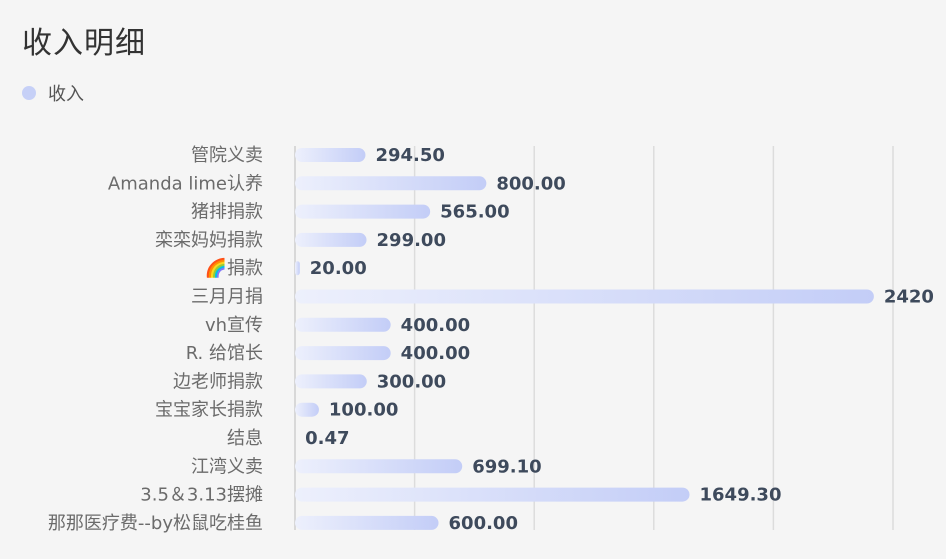 The image size is (946, 559). I want to click on data-label: 0.47, so click(327, 438).